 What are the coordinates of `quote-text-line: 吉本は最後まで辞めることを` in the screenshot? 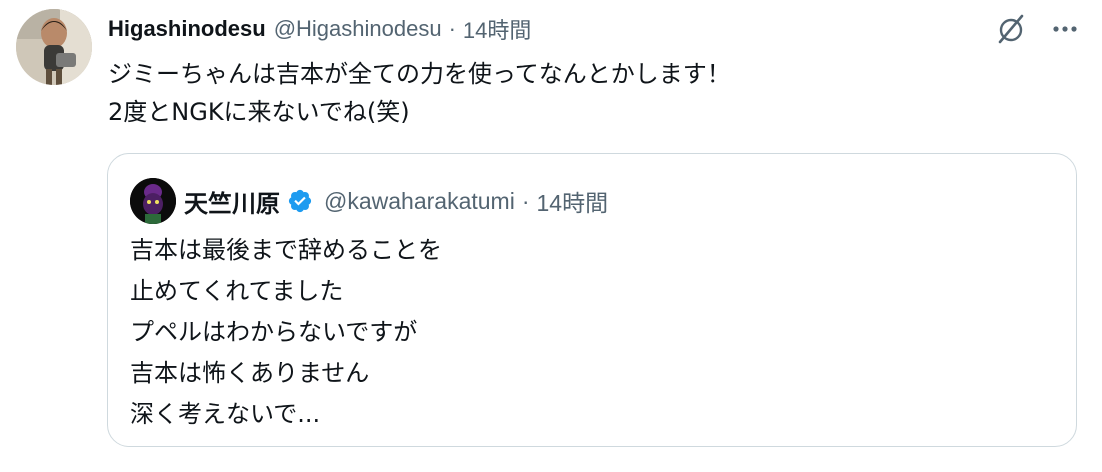 It's located at (286, 250).